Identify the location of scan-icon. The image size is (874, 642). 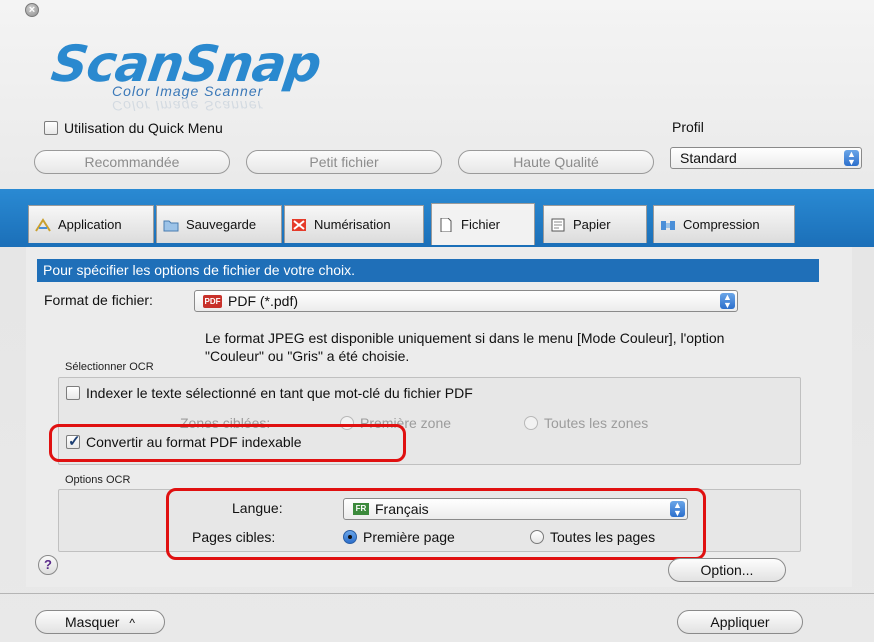
(299, 225).